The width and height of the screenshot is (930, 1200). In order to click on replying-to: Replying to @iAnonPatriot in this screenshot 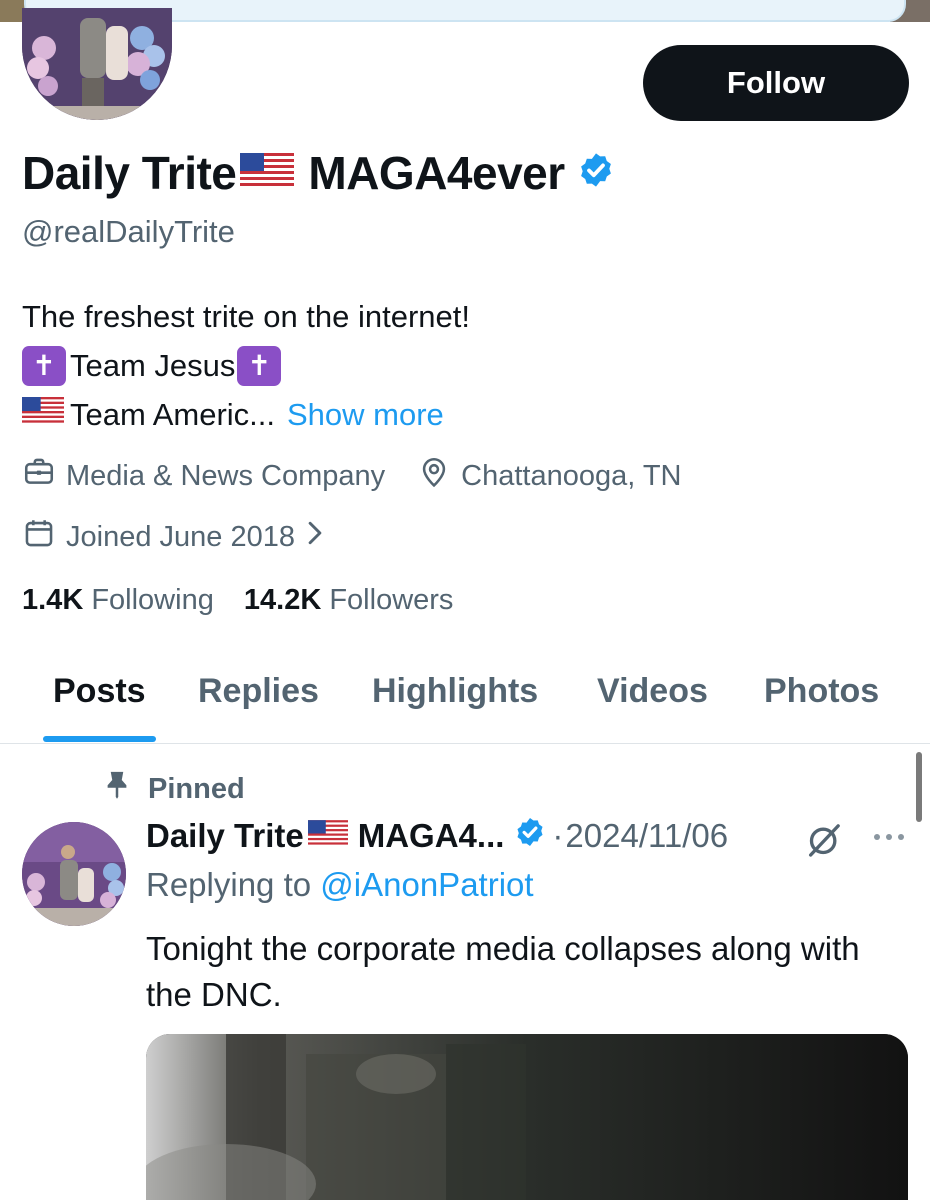, I will do `click(340, 885)`.